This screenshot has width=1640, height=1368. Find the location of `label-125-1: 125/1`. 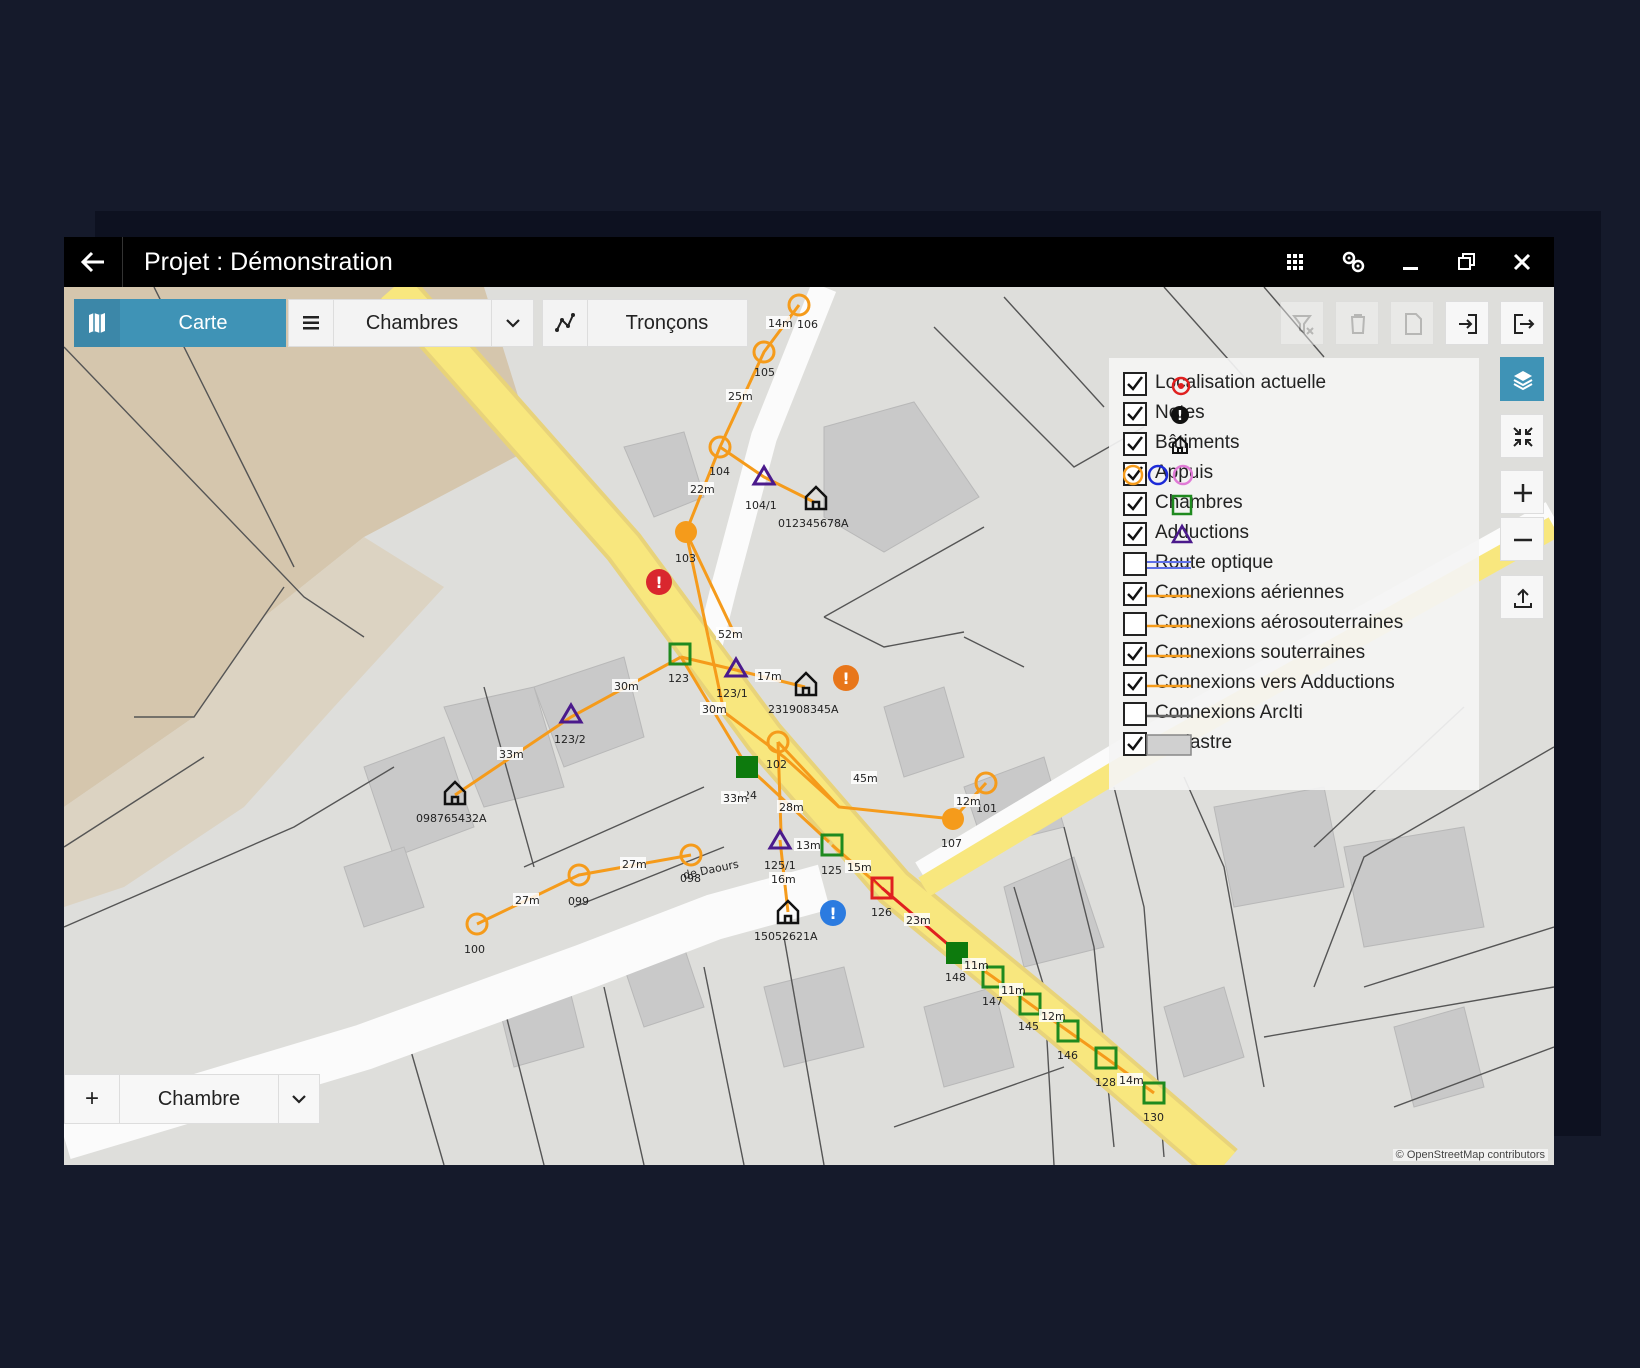

label-125-1: 125/1 is located at coordinates (780, 865).